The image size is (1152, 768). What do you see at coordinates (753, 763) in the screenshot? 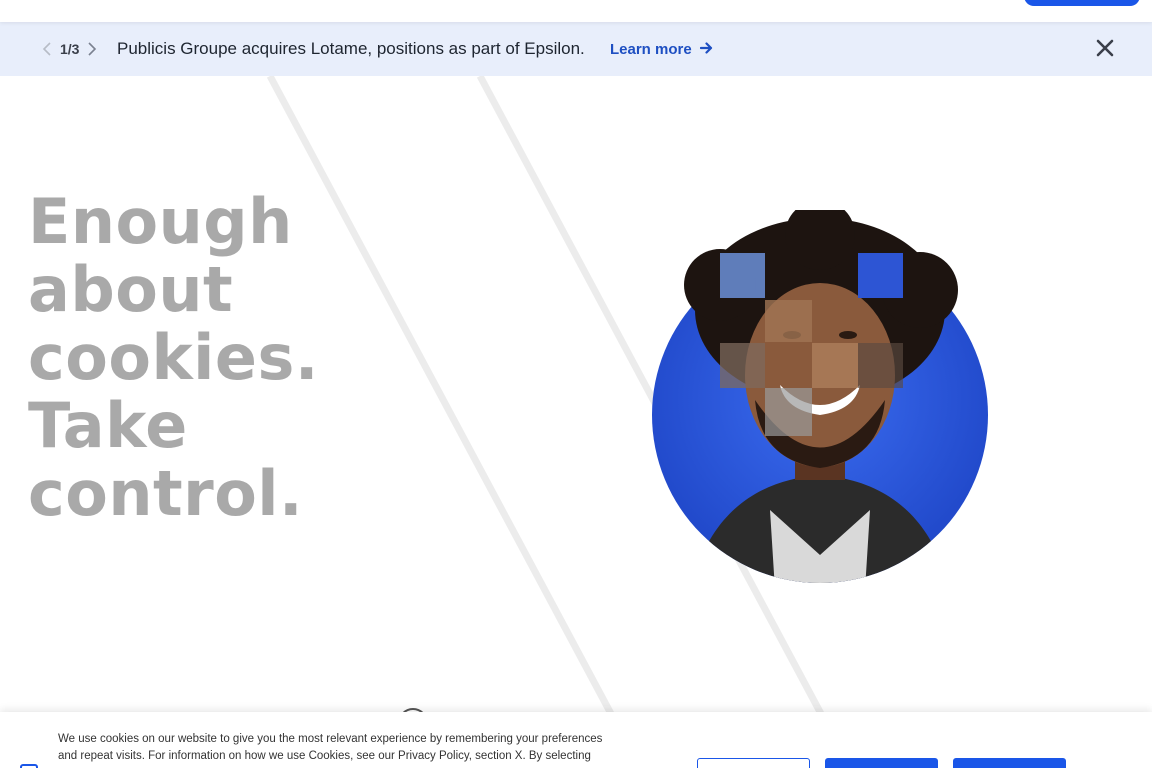
I see `cookie-settings-button` at bounding box center [753, 763].